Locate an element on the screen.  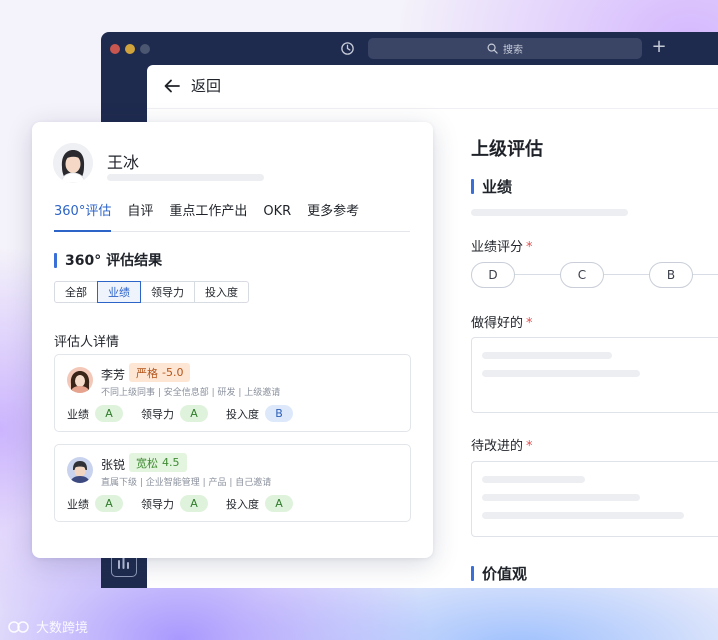
to-improve-text: 待改进的 is located at coordinates (497, 446).